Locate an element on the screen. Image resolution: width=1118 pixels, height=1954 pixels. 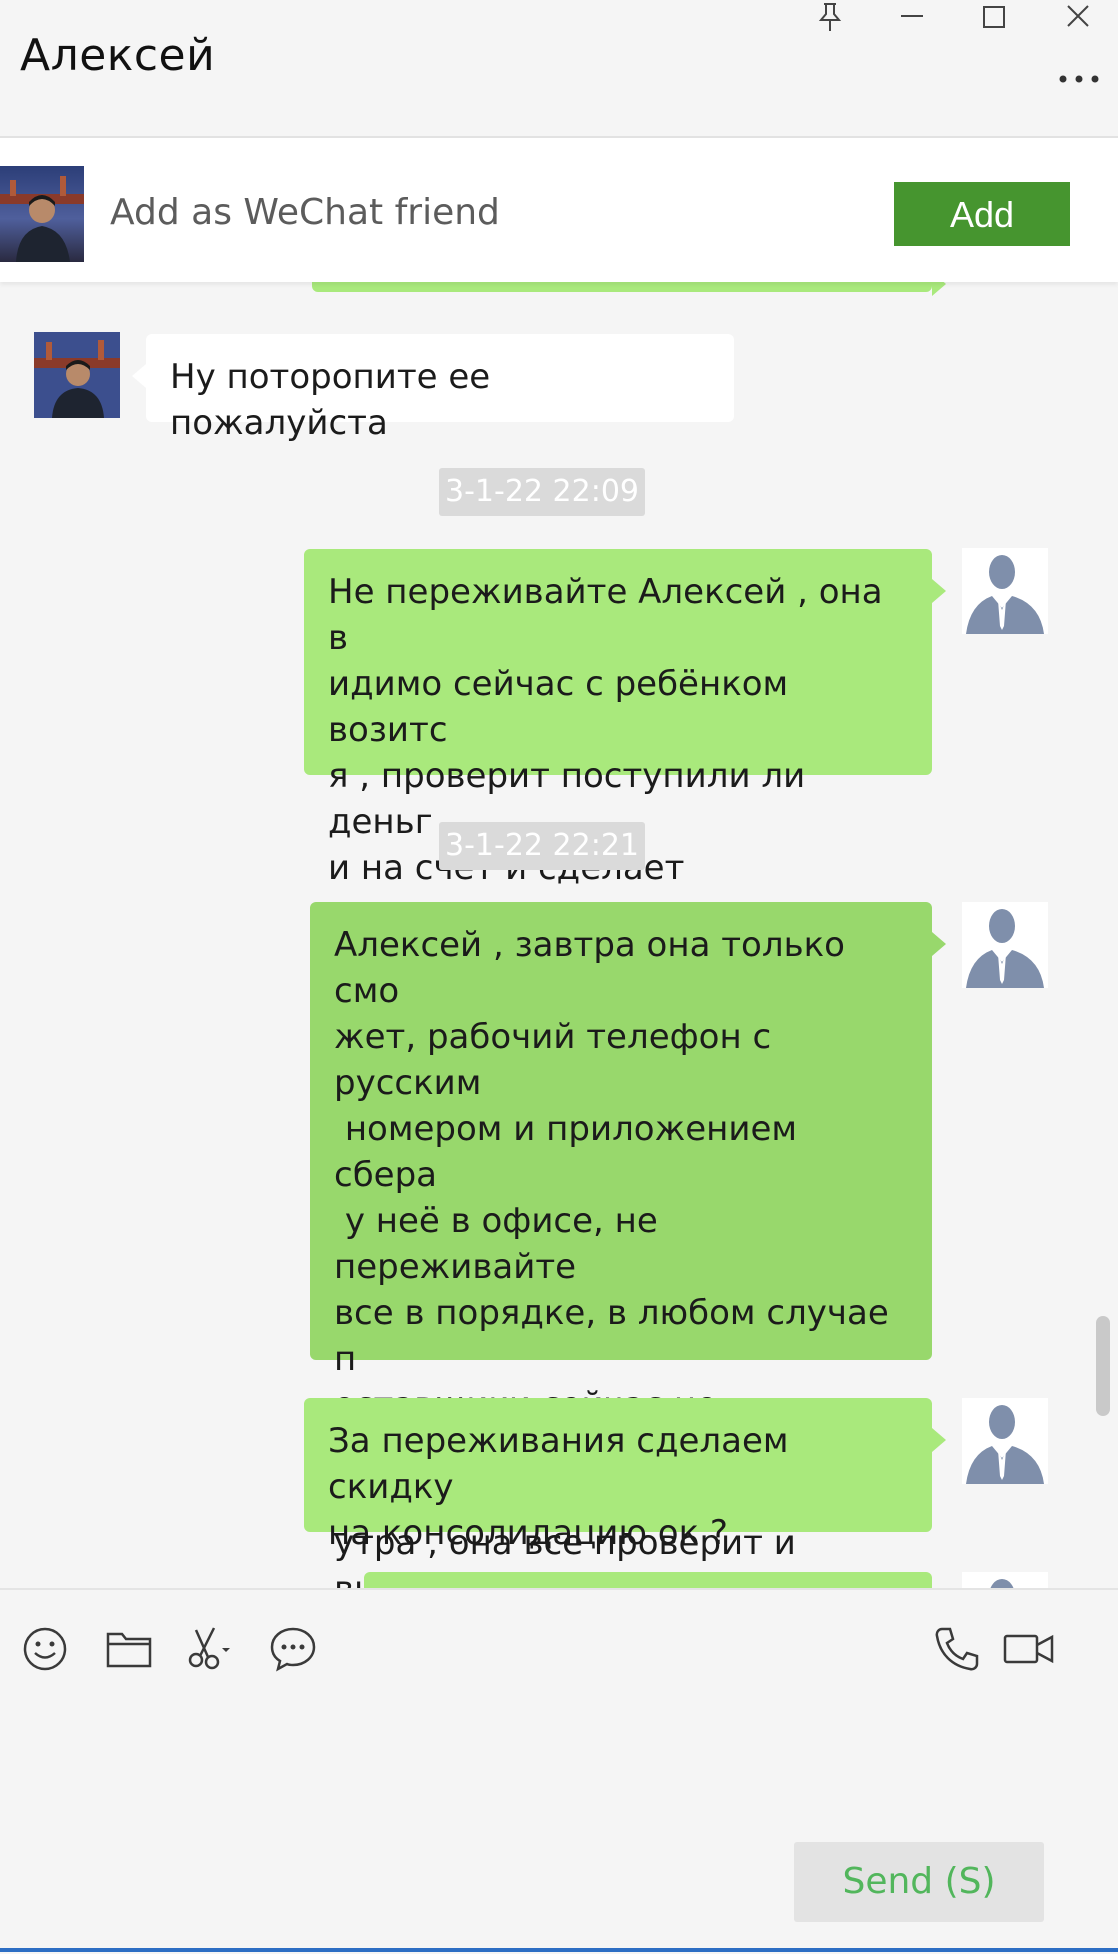
close-button is located at coordinates (1078, 17).